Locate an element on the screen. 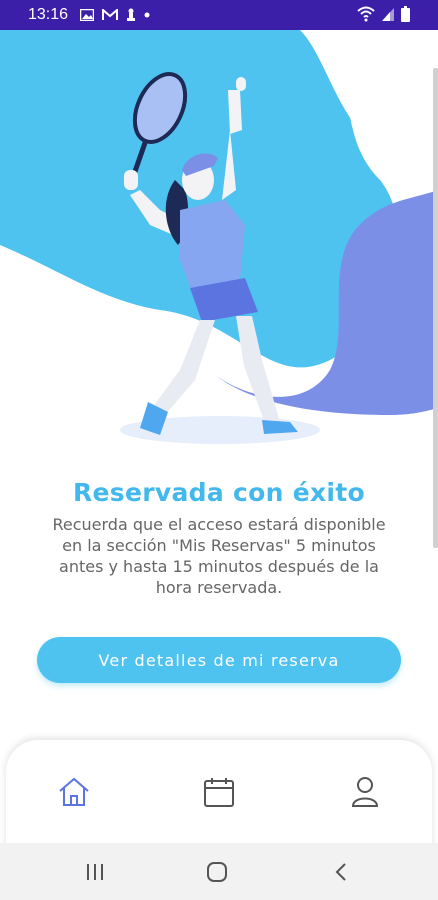  status-notification-icons is located at coordinates (115, 15).